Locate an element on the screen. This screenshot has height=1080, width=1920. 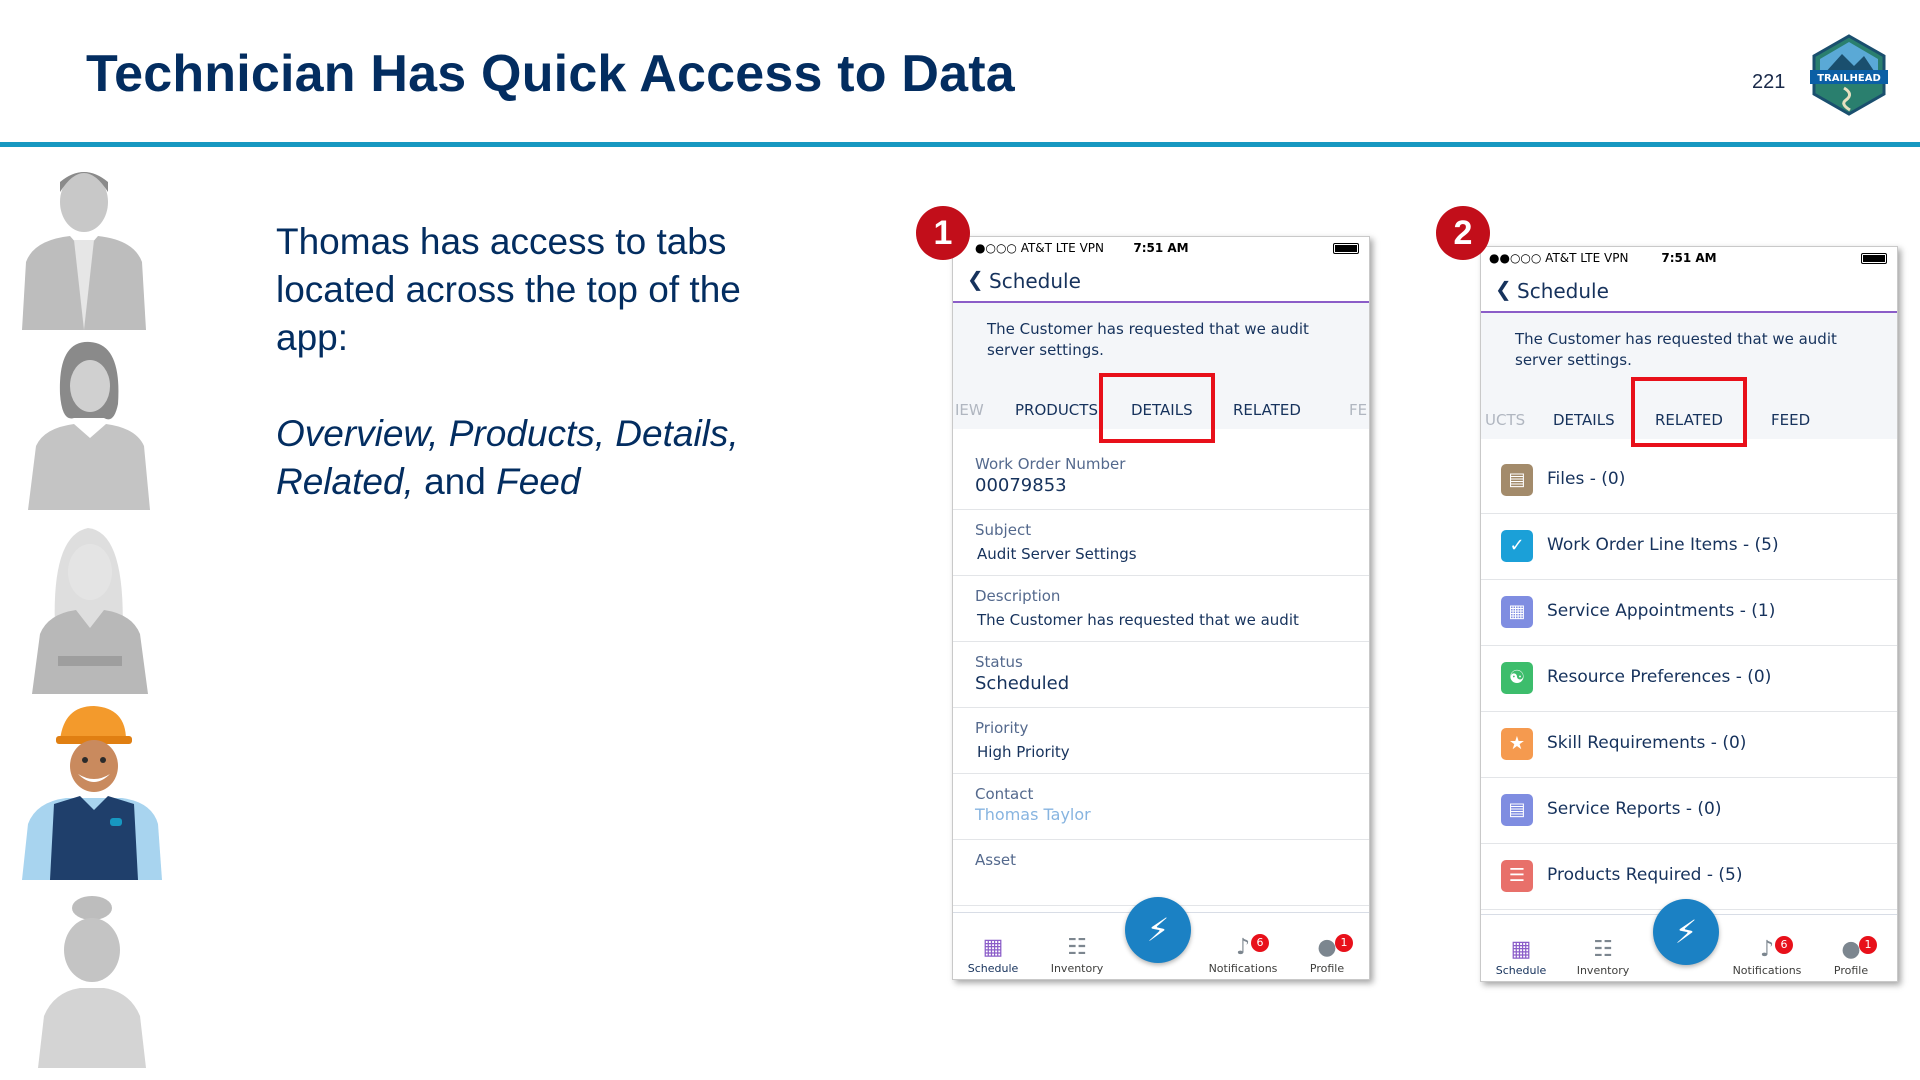
persona-man-grey-icon is located at coordinates (84, 251).